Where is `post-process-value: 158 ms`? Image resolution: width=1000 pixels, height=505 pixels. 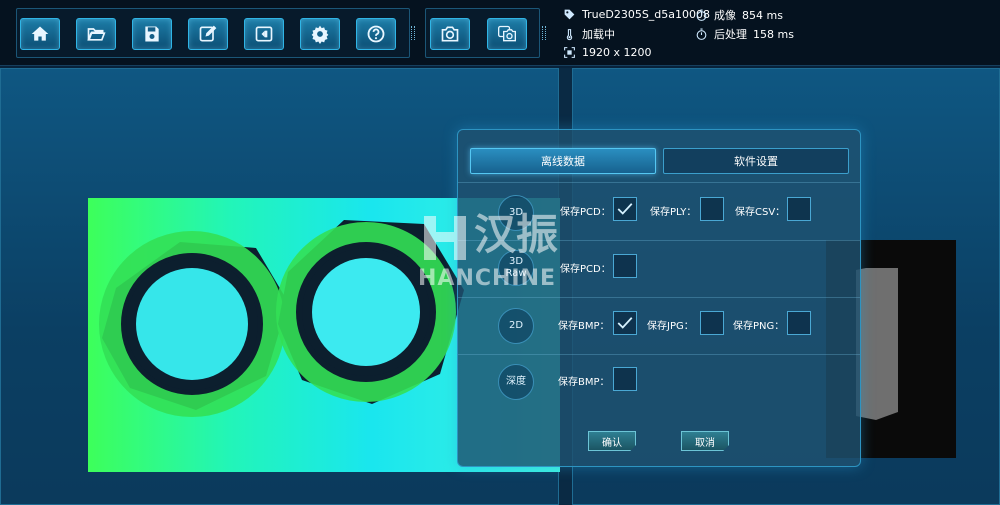 post-process-value: 158 ms is located at coordinates (773, 34).